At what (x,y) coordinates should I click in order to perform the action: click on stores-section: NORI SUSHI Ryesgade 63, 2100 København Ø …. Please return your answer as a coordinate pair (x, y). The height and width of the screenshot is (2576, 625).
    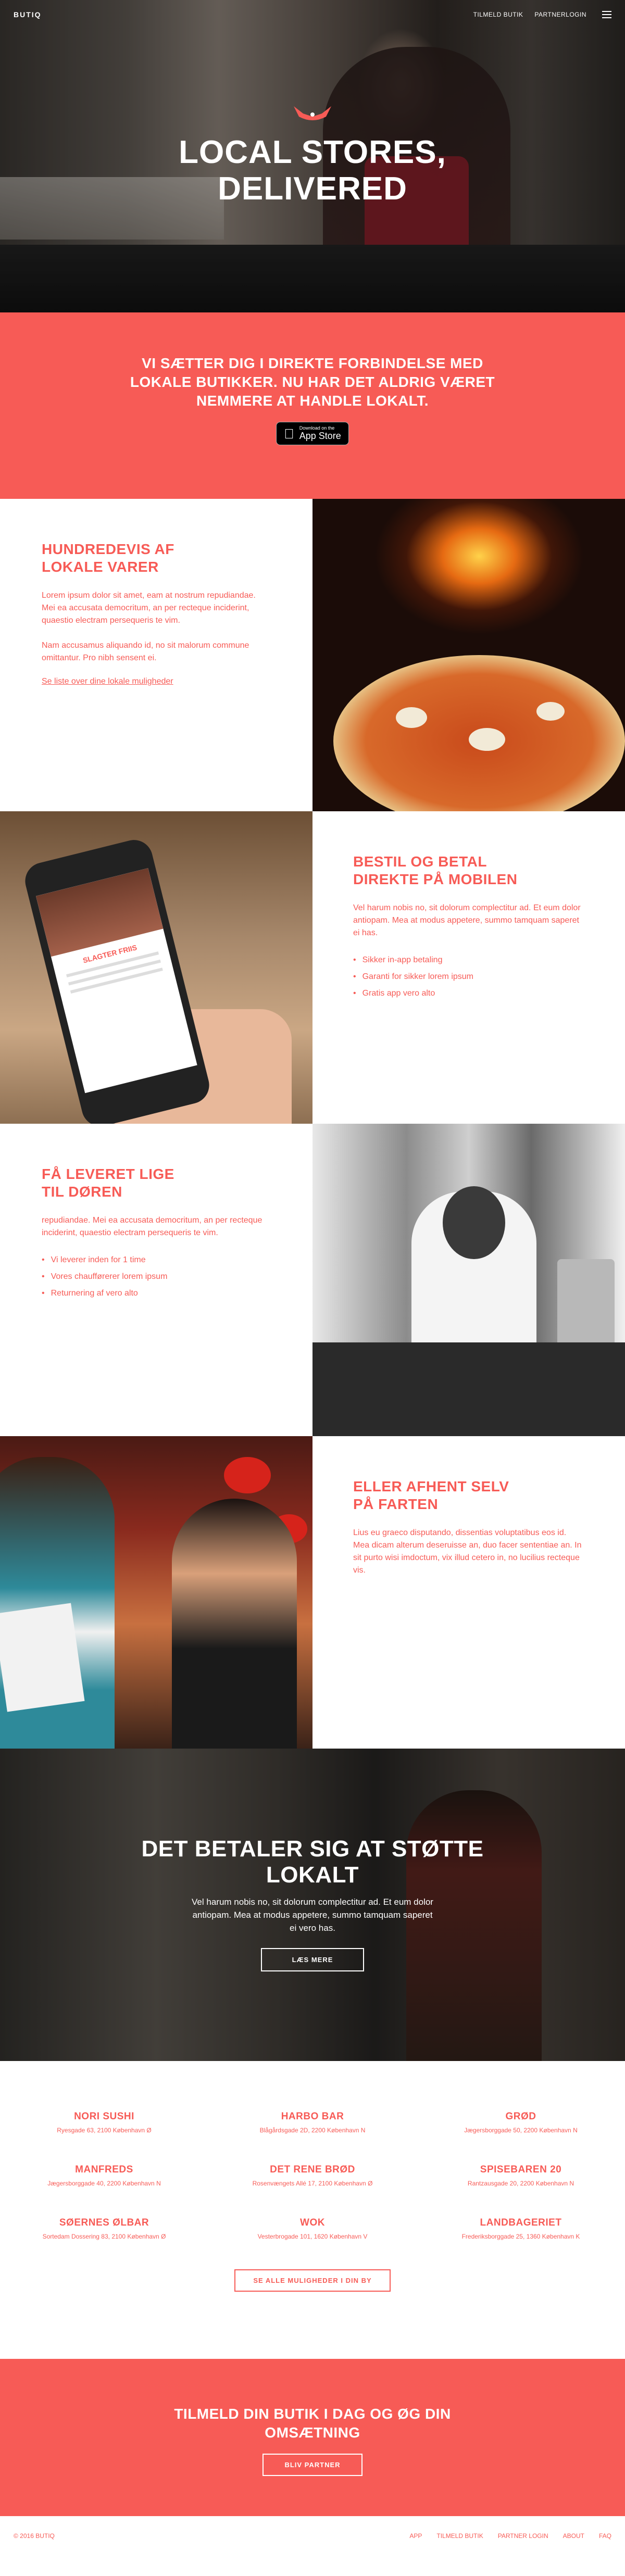
    Looking at the image, I should click on (312, 2210).